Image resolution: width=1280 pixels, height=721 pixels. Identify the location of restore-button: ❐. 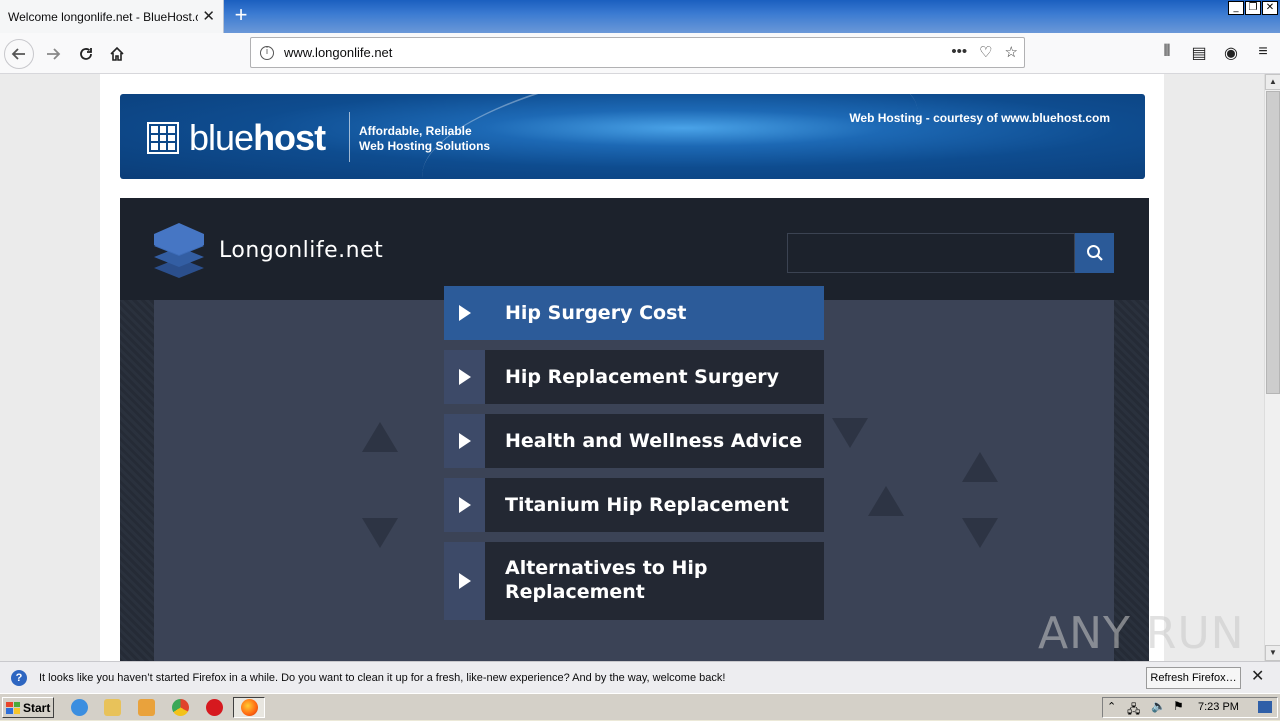
(1253, 8).